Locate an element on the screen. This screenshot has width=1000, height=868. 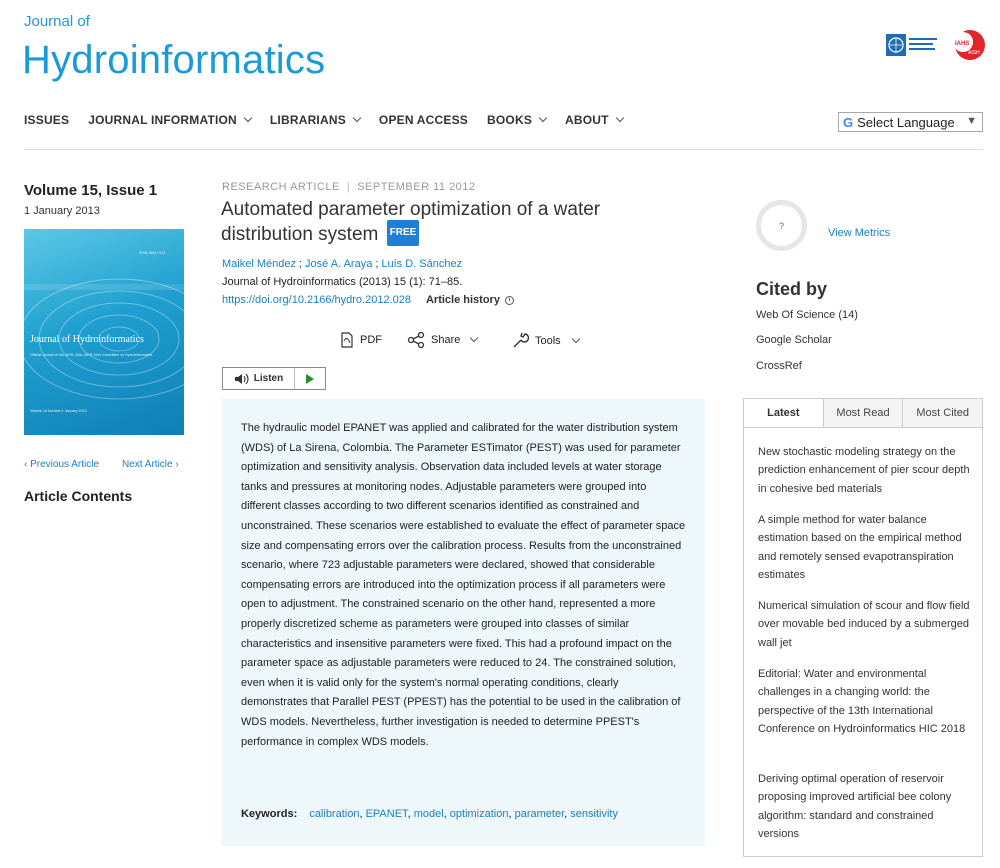
nav-item-label: ABOUT is located at coordinates (587, 120).